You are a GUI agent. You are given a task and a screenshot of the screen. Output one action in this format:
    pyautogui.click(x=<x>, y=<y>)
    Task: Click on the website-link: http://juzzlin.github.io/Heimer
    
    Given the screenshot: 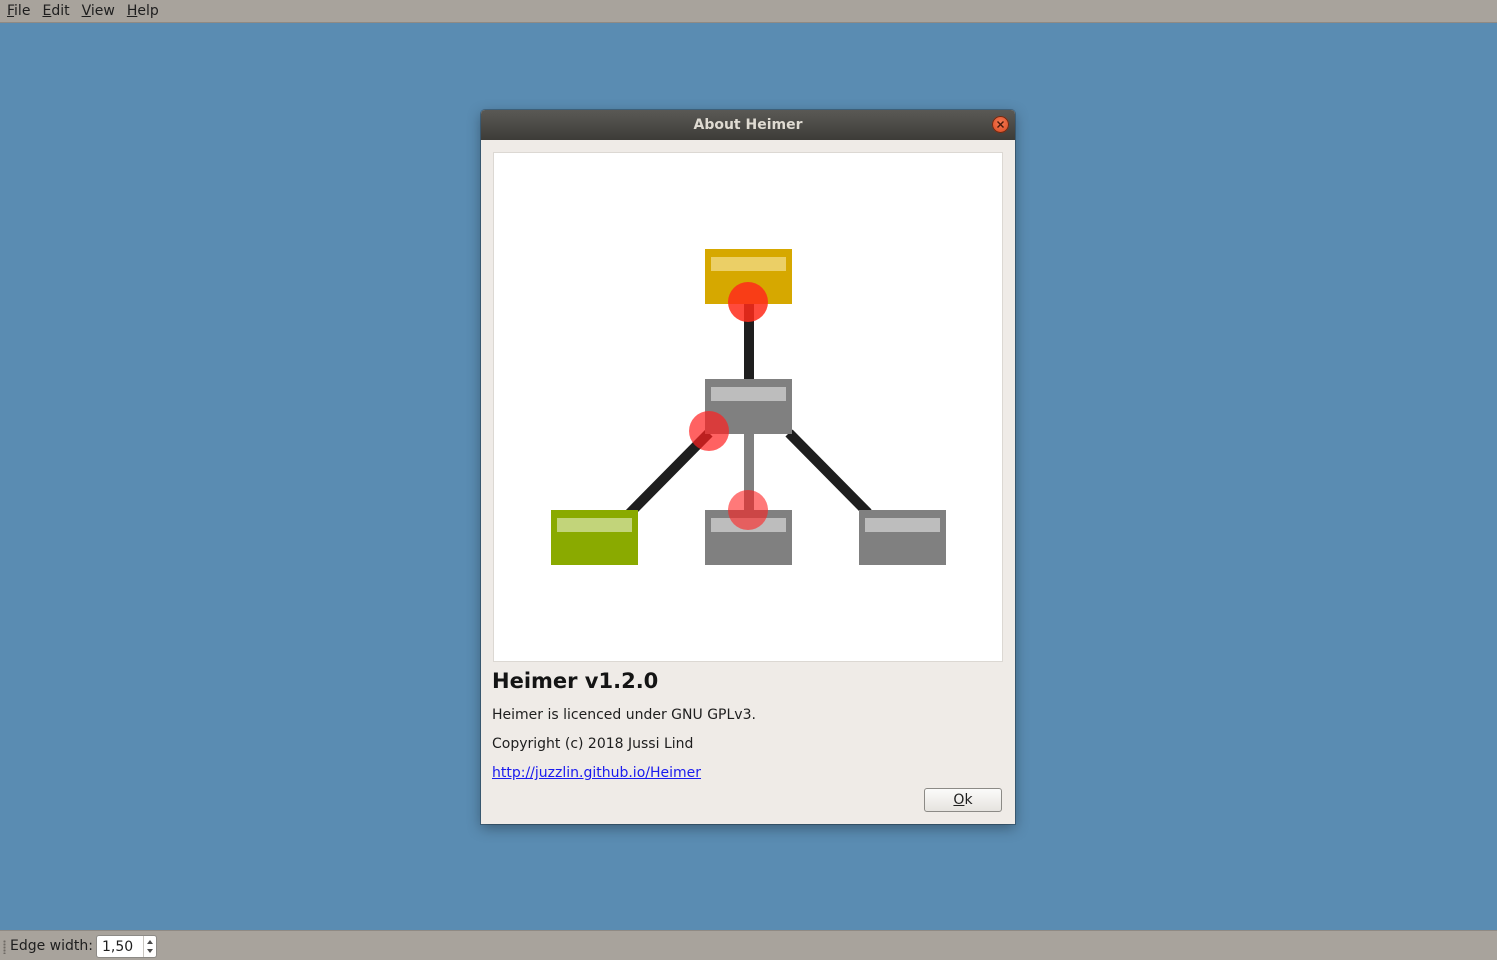 What is the action you would take?
    pyautogui.click(x=596, y=773)
    